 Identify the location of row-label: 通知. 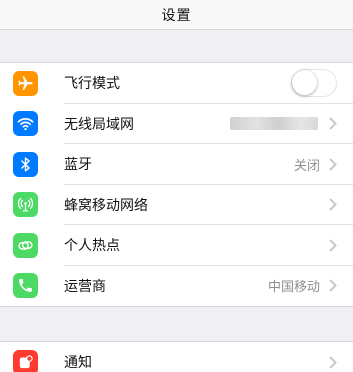
(78, 363).